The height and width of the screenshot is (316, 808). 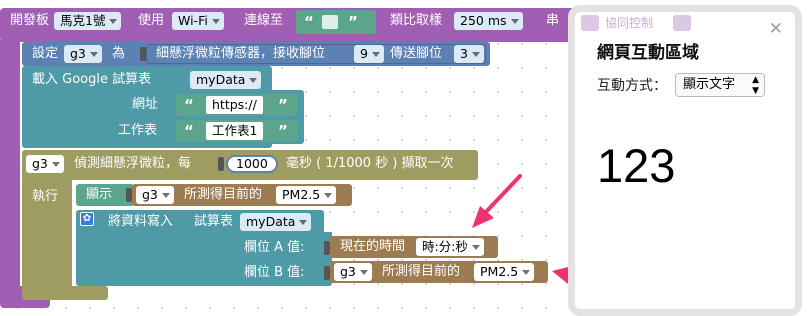 What do you see at coordinates (198, 21) in the screenshot?
I see `connection-select: Wi-Fi` at bounding box center [198, 21].